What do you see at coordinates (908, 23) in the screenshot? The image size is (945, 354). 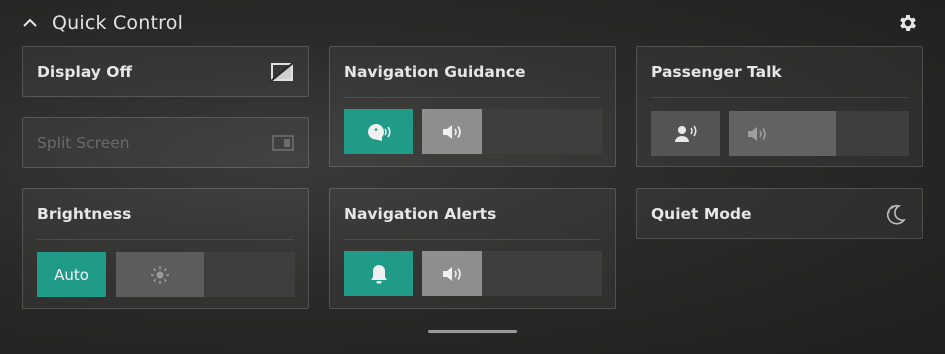 I see `gear-icon` at bounding box center [908, 23].